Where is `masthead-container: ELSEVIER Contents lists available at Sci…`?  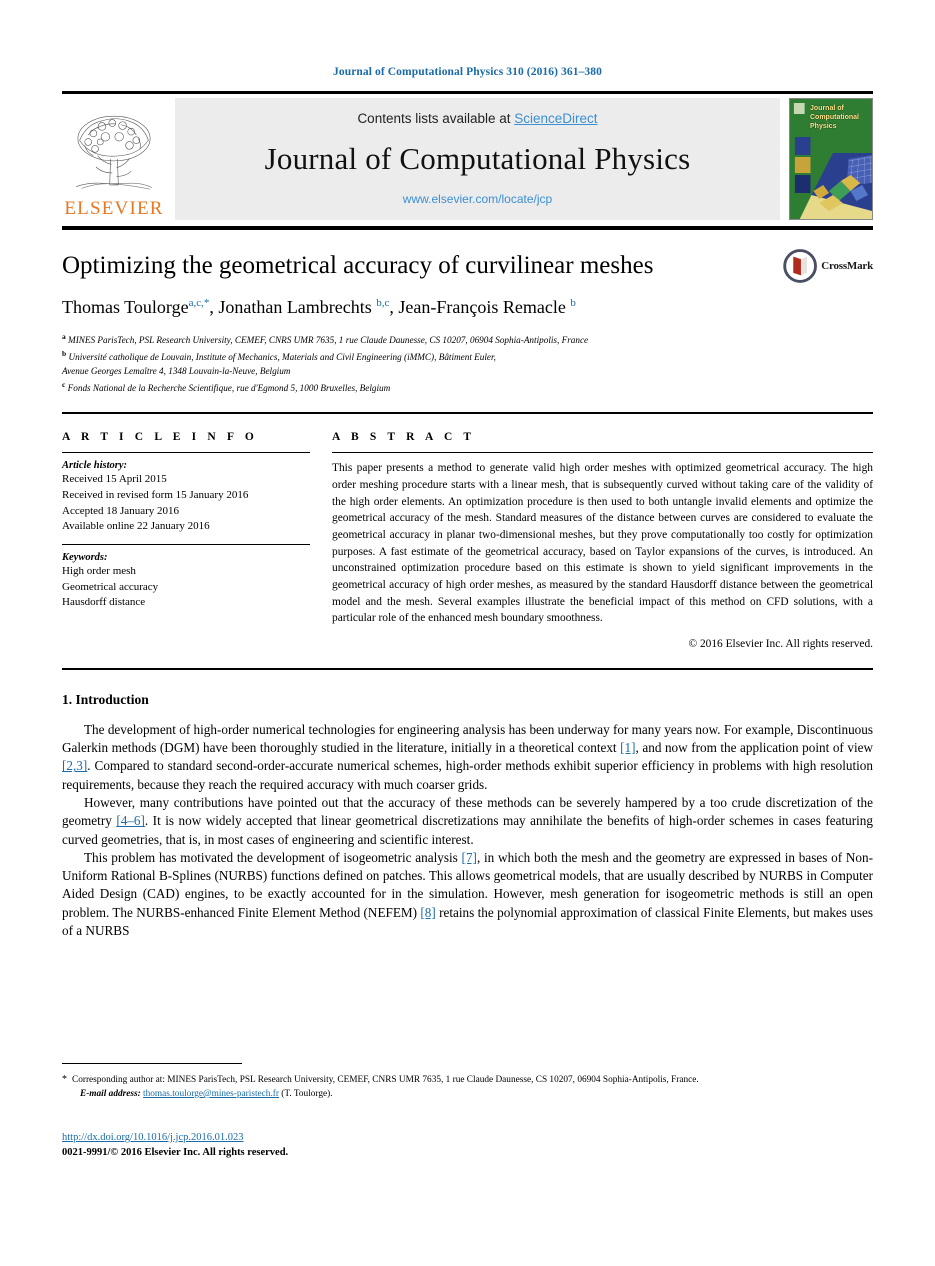 masthead-container: ELSEVIER Contents lists available at Sci… is located at coordinates (467, 155).